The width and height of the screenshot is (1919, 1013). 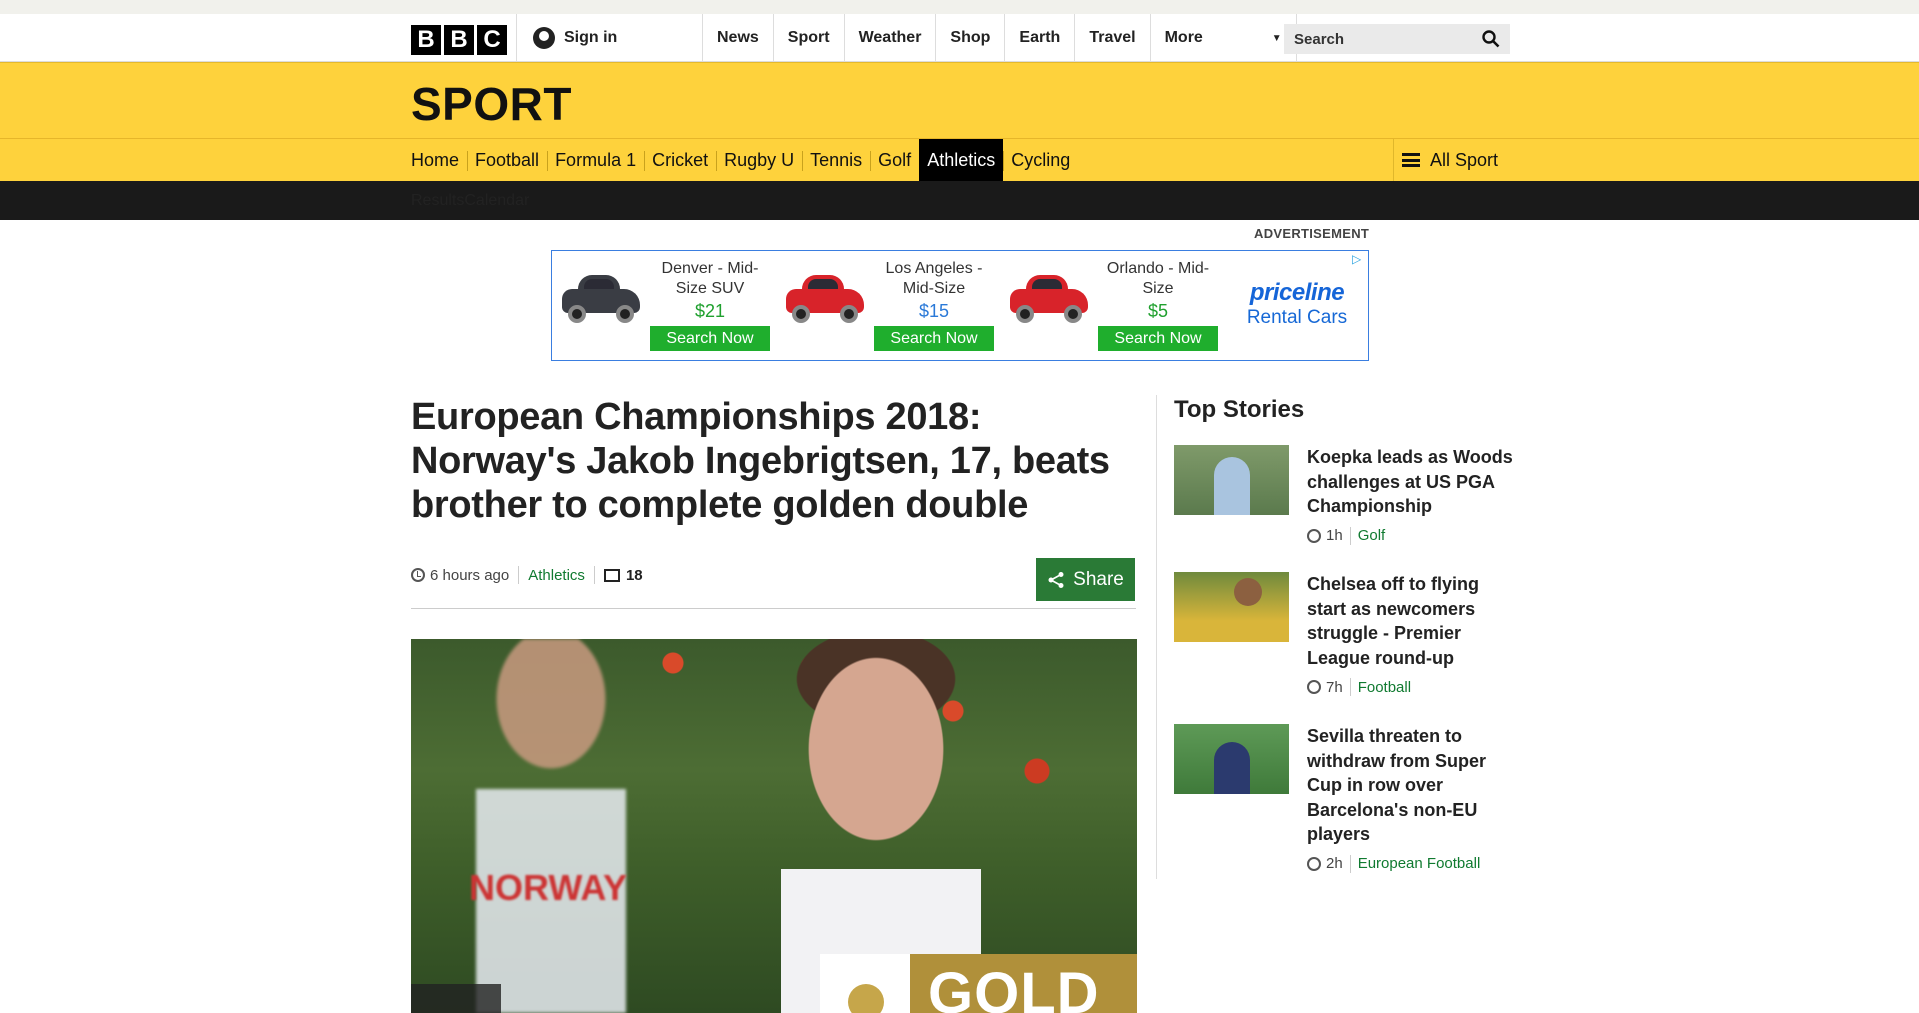 What do you see at coordinates (1098, 579) in the screenshot?
I see `share-label: Share` at bounding box center [1098, 579].